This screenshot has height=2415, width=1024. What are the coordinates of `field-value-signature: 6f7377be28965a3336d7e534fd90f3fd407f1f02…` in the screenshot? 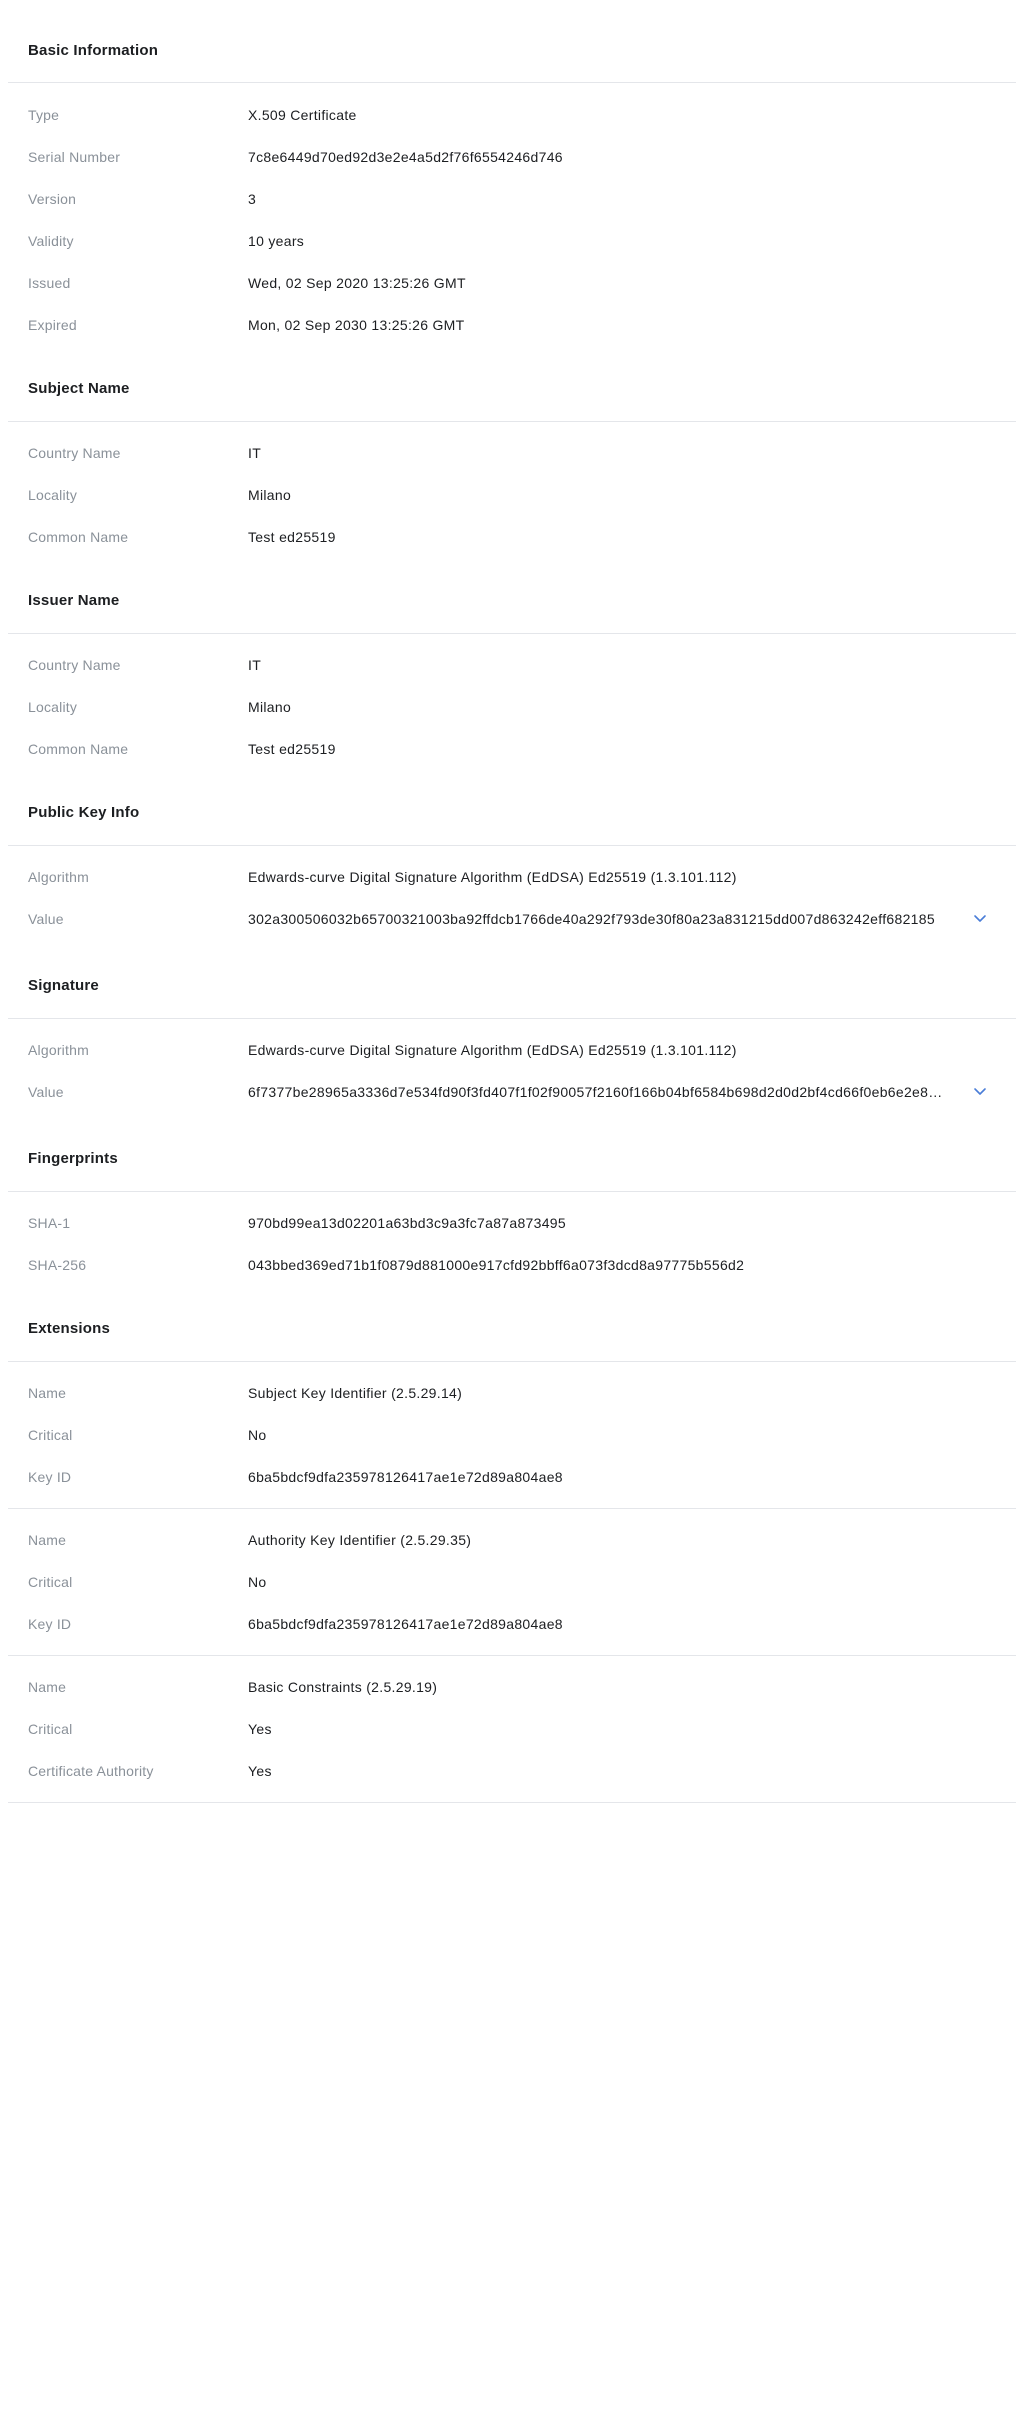 It's located at (596, 1092).